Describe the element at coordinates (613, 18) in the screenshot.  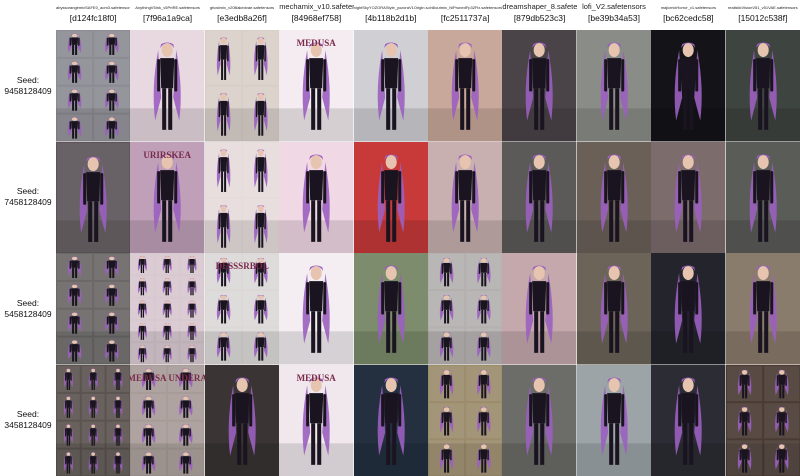
I see `model-hash: [be39b34a53]` at that location.